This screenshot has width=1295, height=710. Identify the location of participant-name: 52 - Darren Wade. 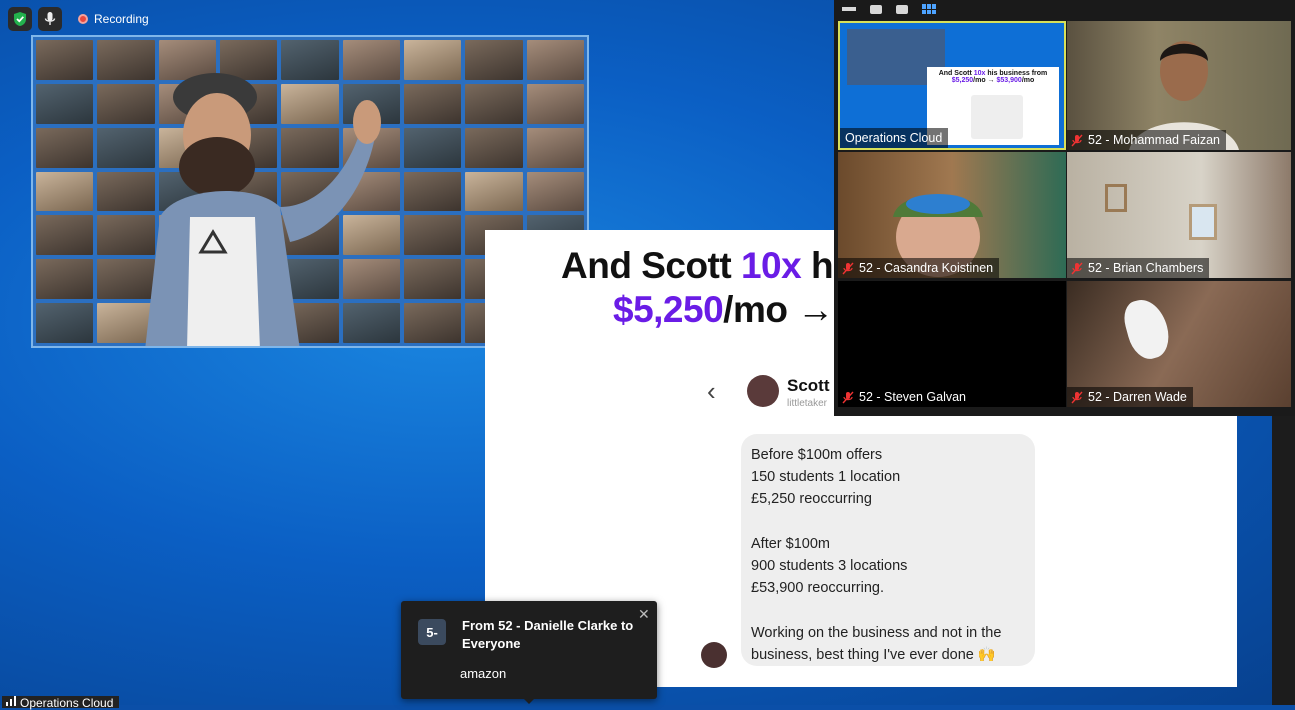
(1137, 397).